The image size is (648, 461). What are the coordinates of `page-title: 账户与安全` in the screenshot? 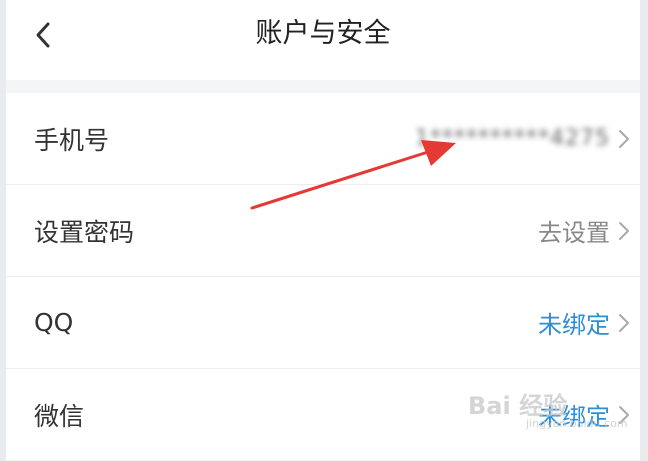 It's located at (323, 33).